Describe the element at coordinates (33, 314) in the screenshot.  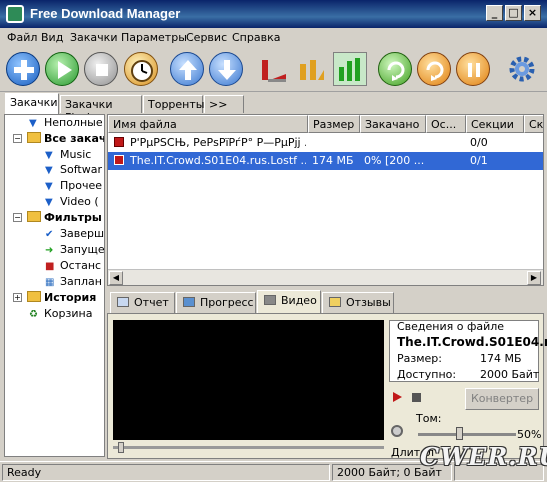
I see `recycle-bin-icon: ♻` at that location.